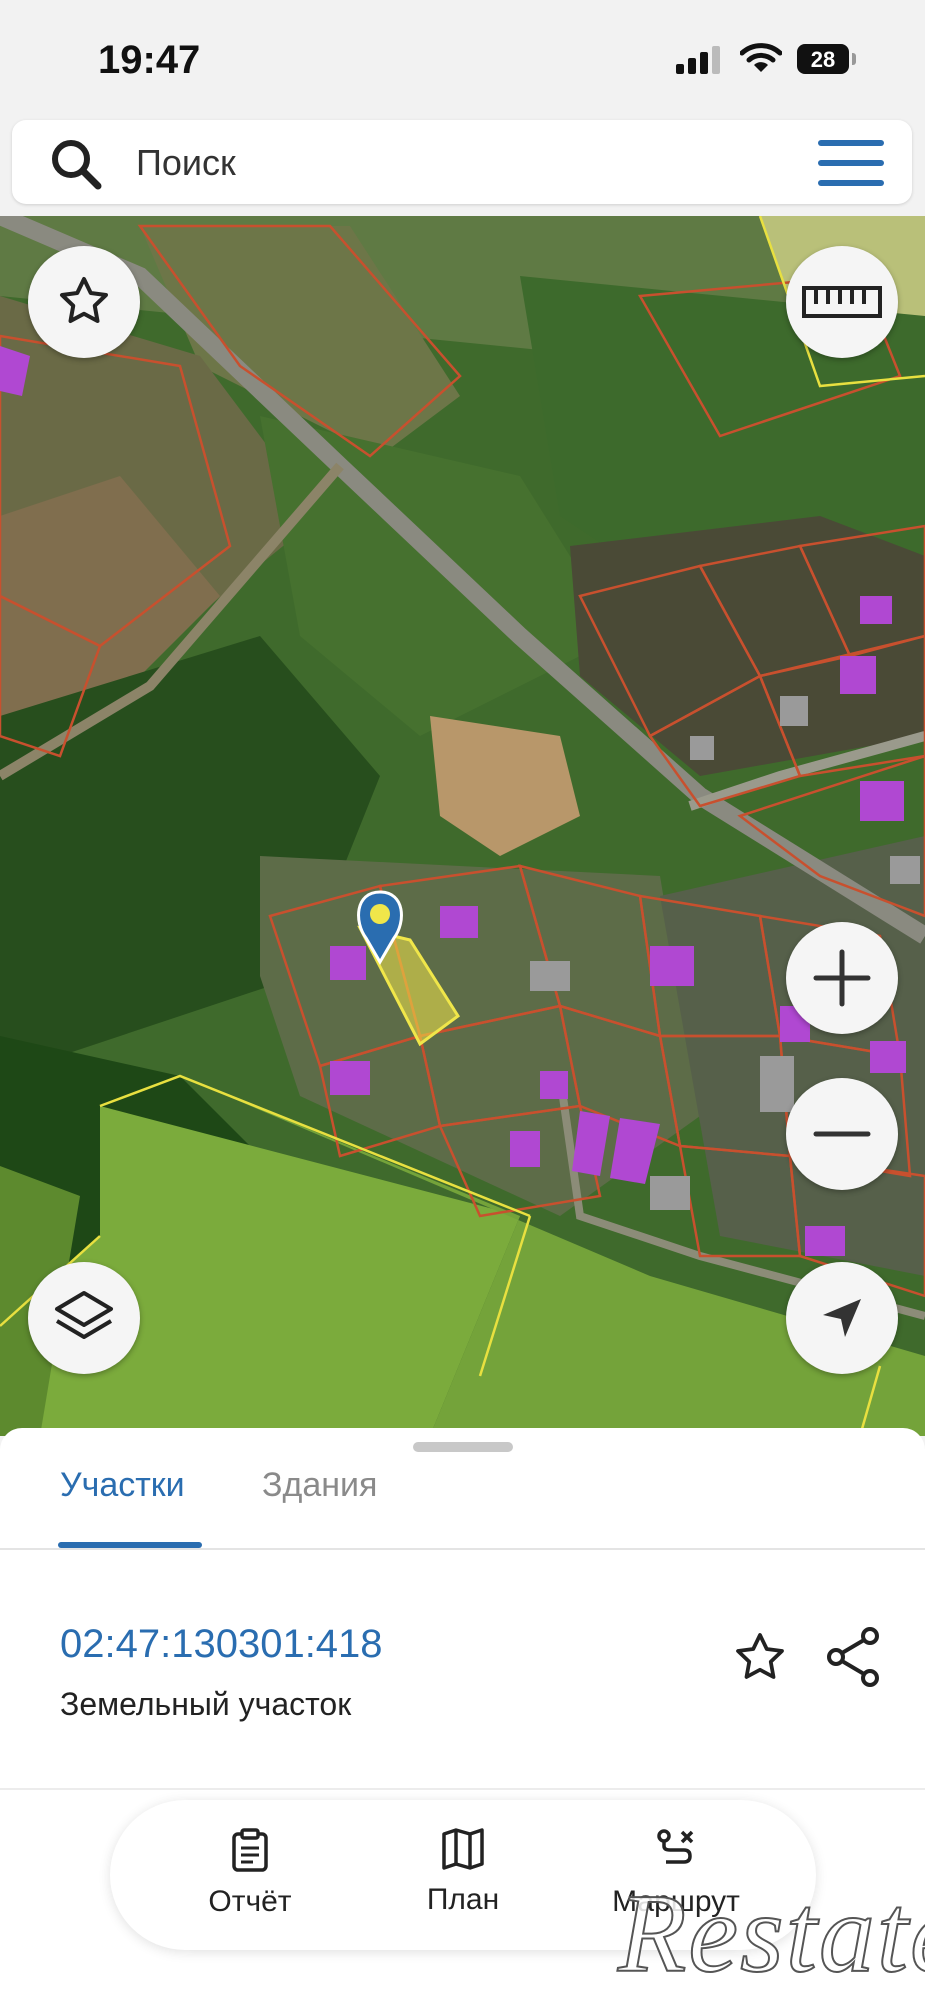 This screenshot has width=925, height=2000. Describe the element at coordinates (149, 60) in the screenshot. I see `status-time: 19:47` at that location.